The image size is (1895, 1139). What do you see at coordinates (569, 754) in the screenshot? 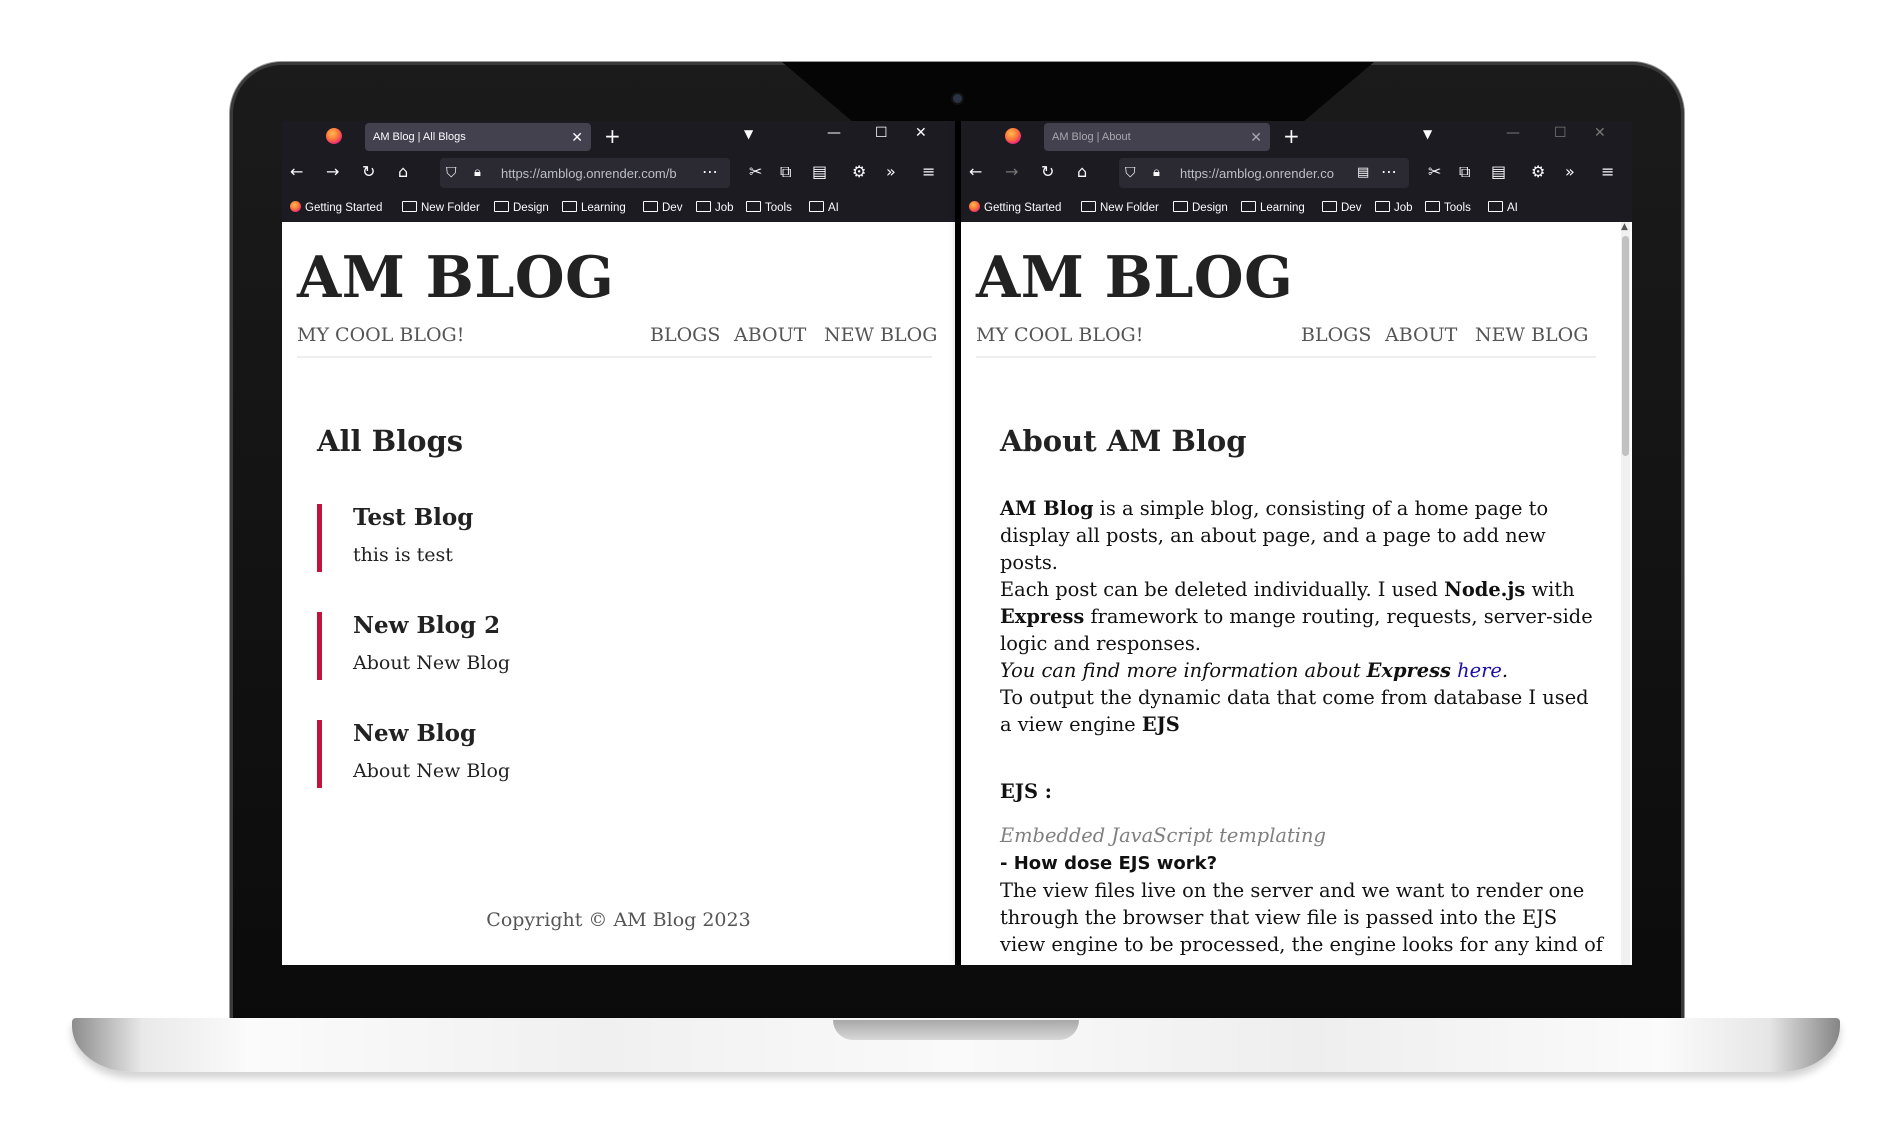
I see `post-item: New Blog About New Blog` at bounding box center [569, 754].